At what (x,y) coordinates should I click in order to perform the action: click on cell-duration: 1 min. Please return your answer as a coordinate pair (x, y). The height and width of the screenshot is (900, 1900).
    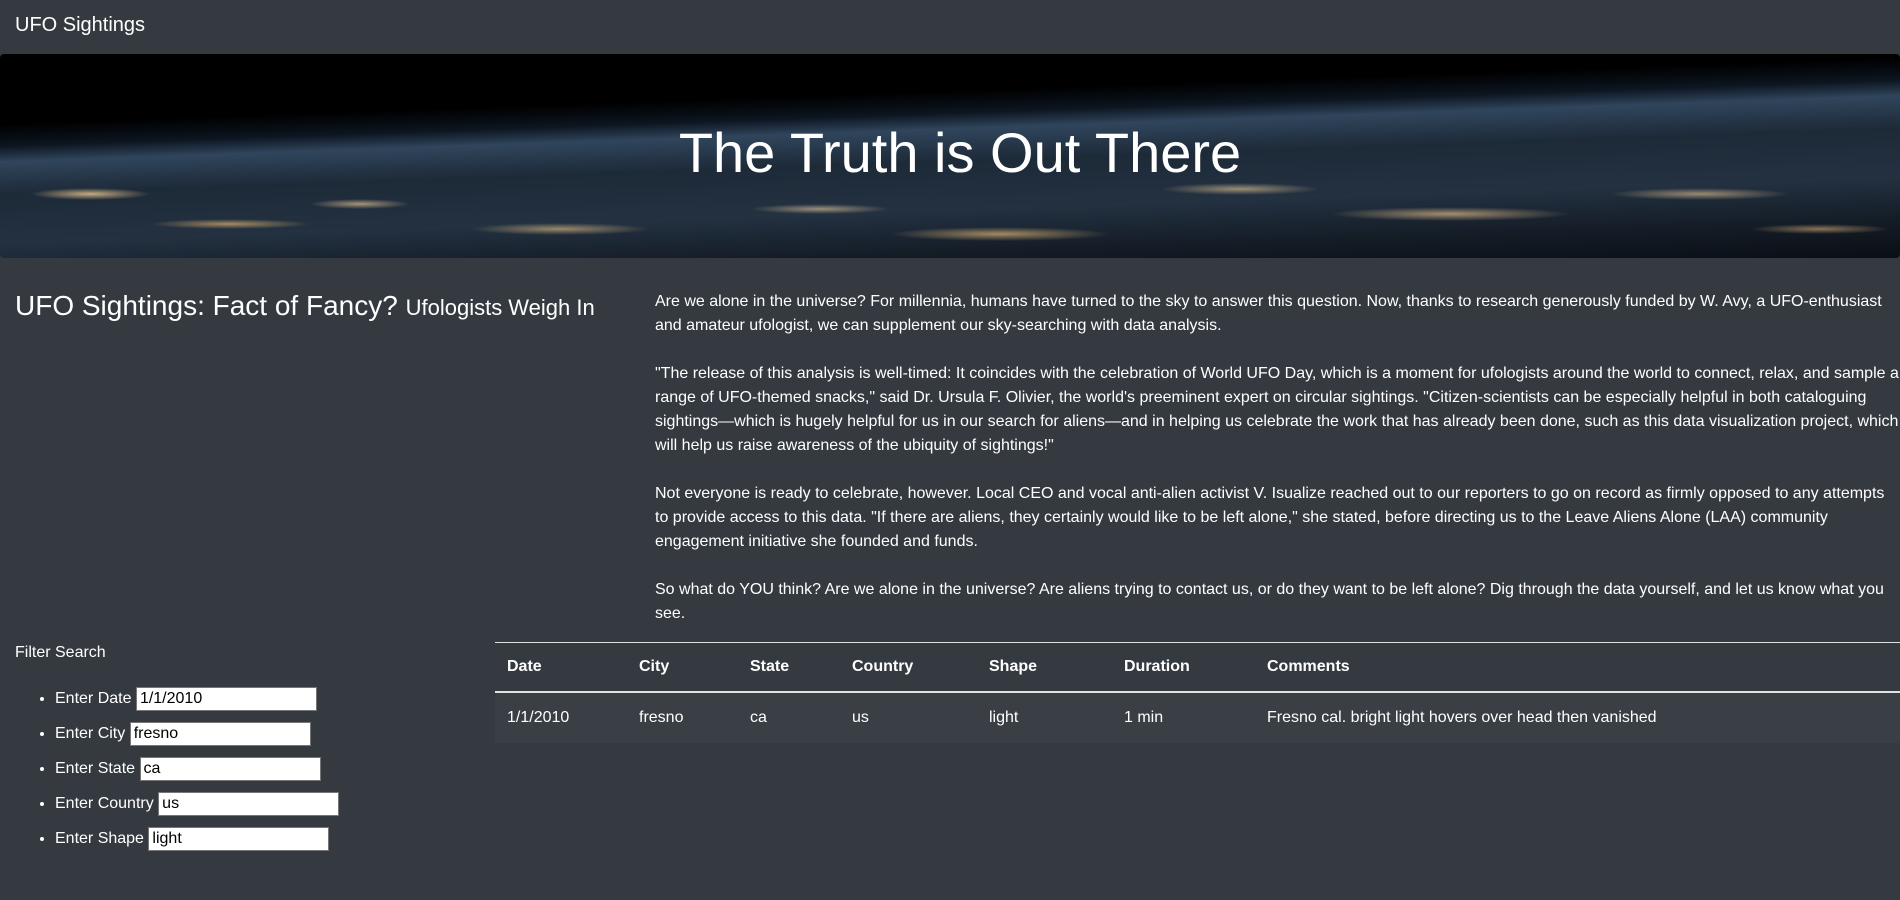
    Looking at the image, I should click on (1183, 717).